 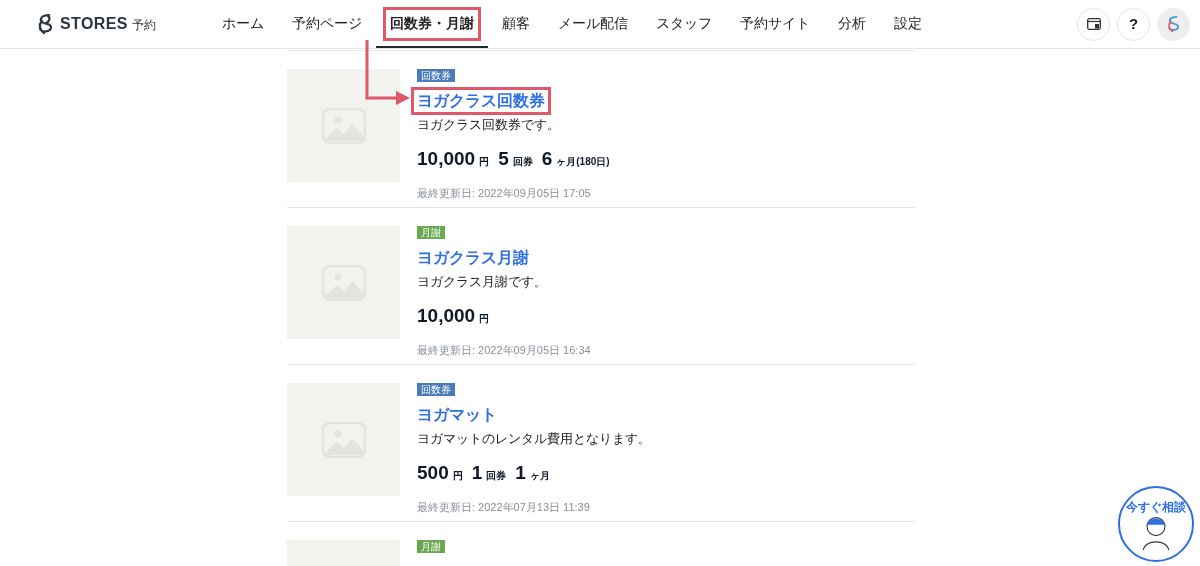 I want to click on product-description: ヨガクラス回数券です。, so click(x=488, y=125).